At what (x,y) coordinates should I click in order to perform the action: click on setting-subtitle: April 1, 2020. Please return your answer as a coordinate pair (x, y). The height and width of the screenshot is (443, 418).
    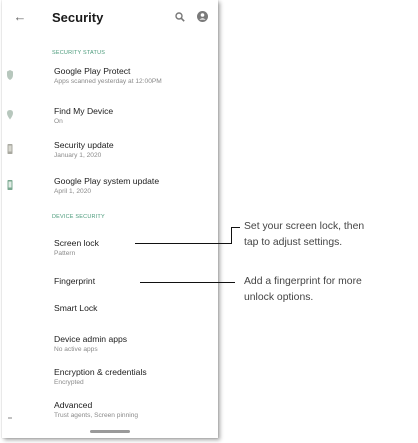
    Looking at the image, I should click on (73, 191).